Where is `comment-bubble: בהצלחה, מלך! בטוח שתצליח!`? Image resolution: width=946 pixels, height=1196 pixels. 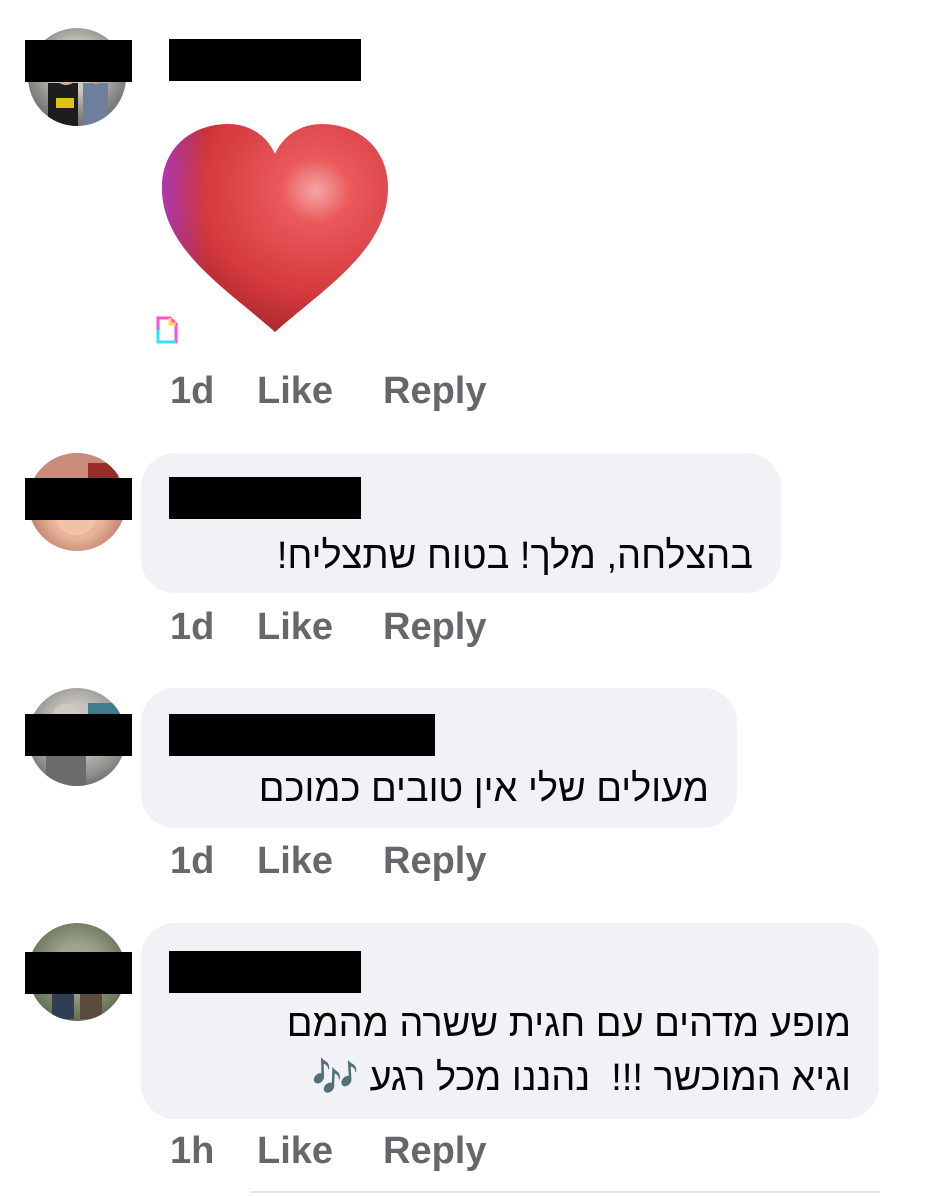
comment-bubble: בהצלחה, מלך! בטוח שתצליח! is located at coordinates (461, 523).